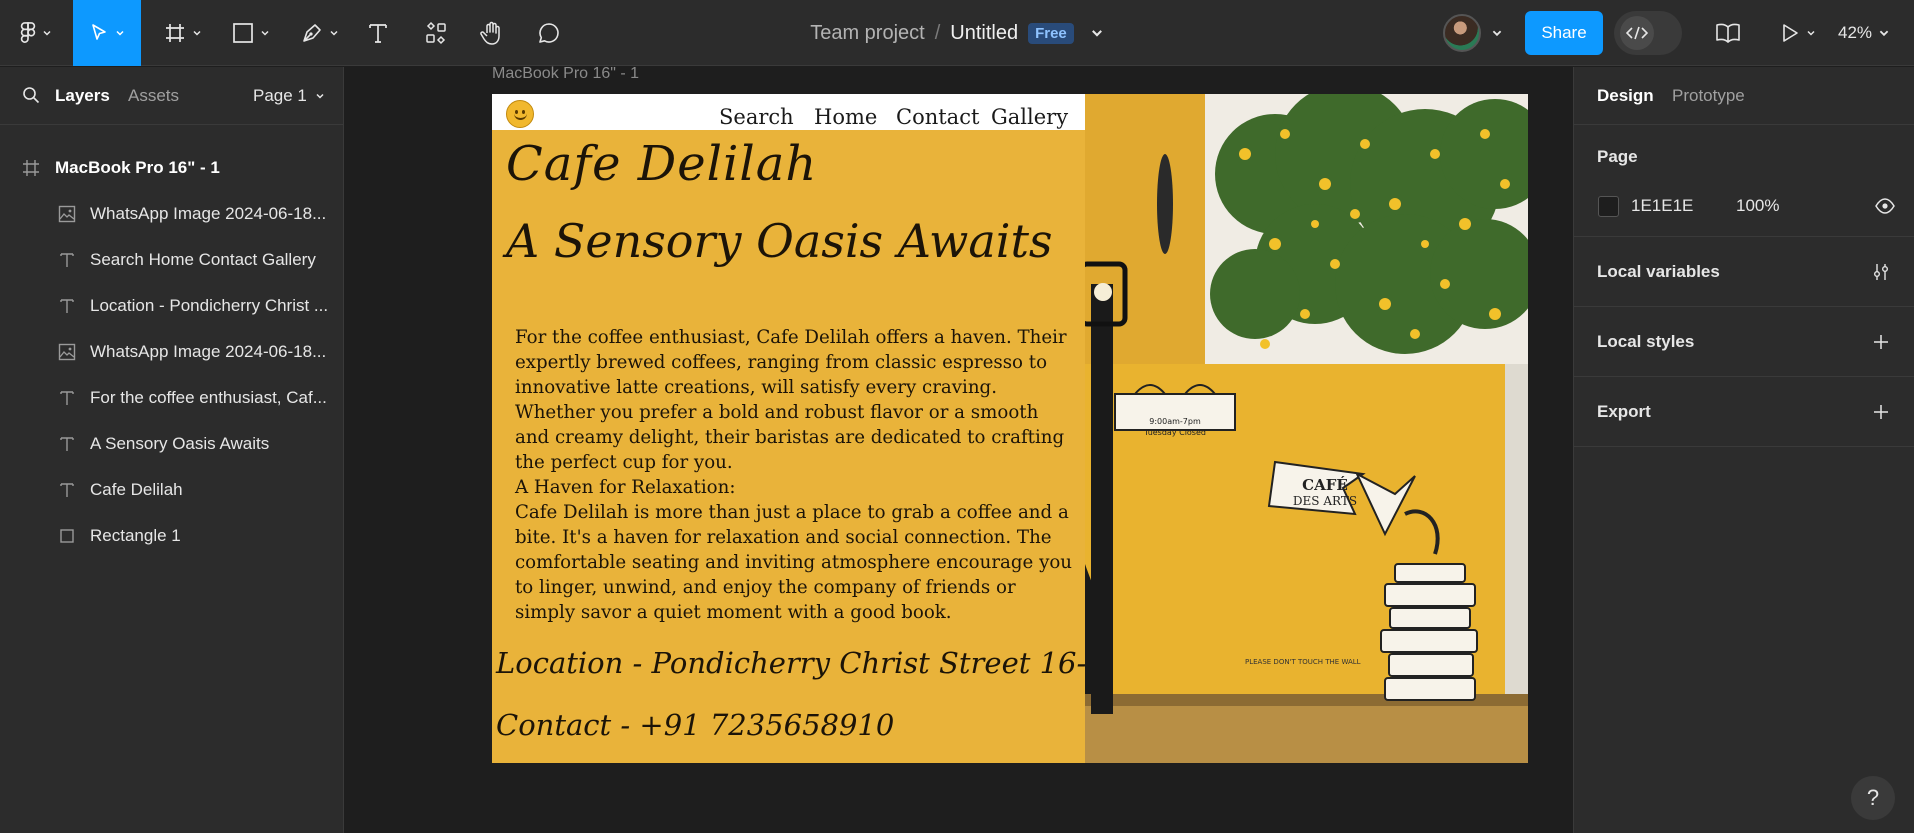  I want to click on properties-panel-tabs: Design Prototype, so click(1744, 96).